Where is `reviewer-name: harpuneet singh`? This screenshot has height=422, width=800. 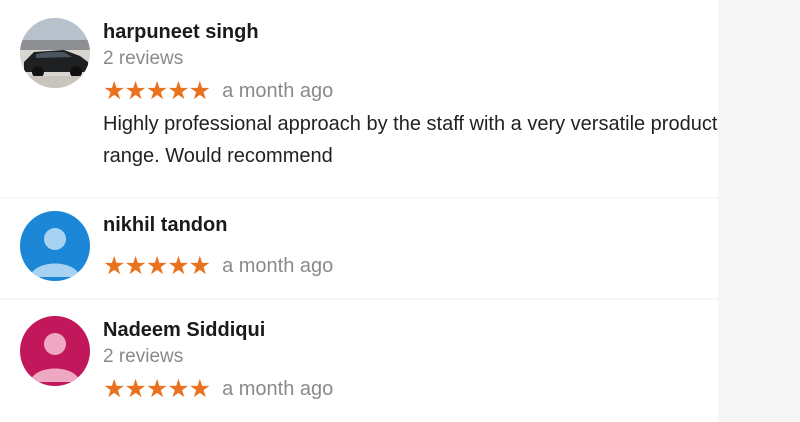
reviewer-name: harpuneet singh is located at coordinates (405, 32).